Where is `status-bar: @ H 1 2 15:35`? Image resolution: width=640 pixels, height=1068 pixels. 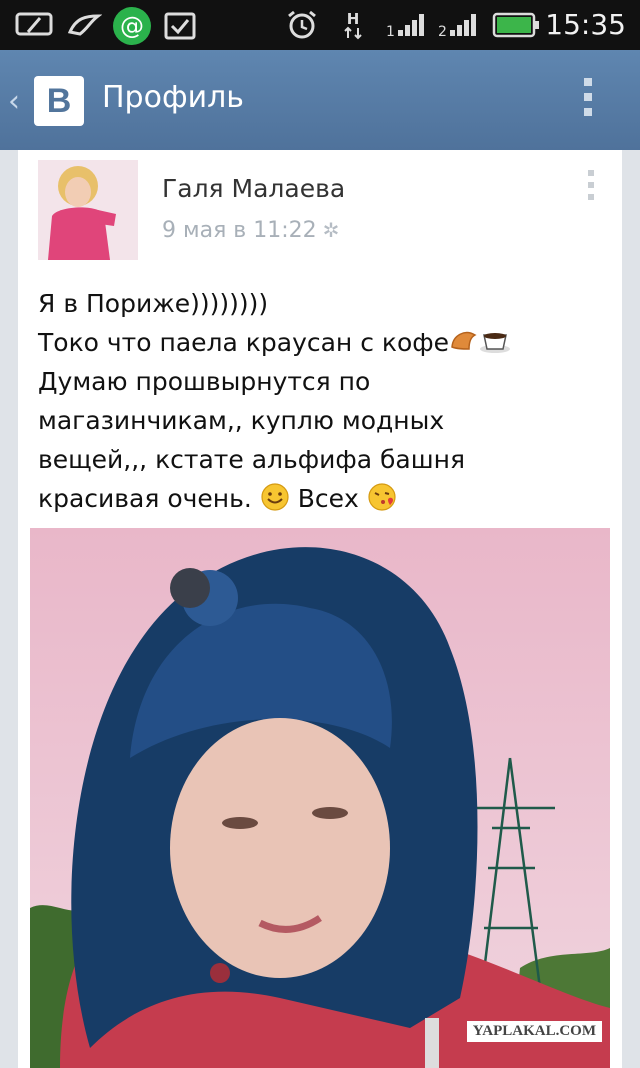
status-bar: @ H 1 2 15:35 is located at coordinates (320, 25).